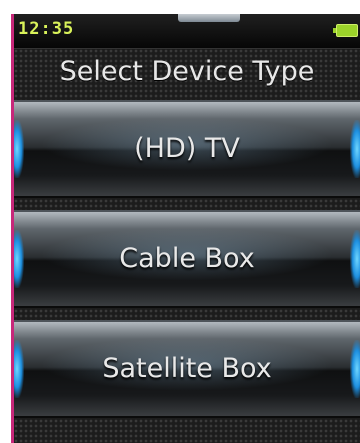 The width and height of the screenshot is (360, 443). Describe the element at coordinates (345, 30) in the screenshot. I see `battery-full-icon` at that location.